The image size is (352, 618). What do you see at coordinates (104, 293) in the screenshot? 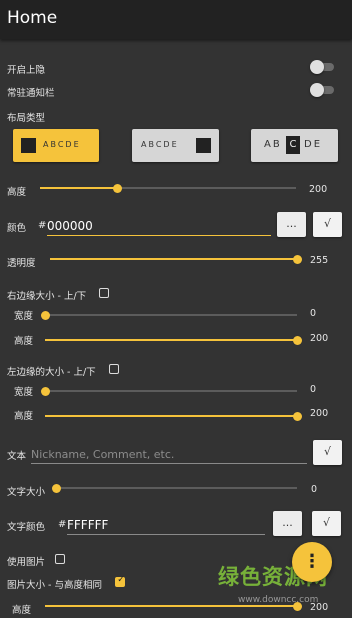
I see `right-edge-checkbox` at bounding box center [104, 293].